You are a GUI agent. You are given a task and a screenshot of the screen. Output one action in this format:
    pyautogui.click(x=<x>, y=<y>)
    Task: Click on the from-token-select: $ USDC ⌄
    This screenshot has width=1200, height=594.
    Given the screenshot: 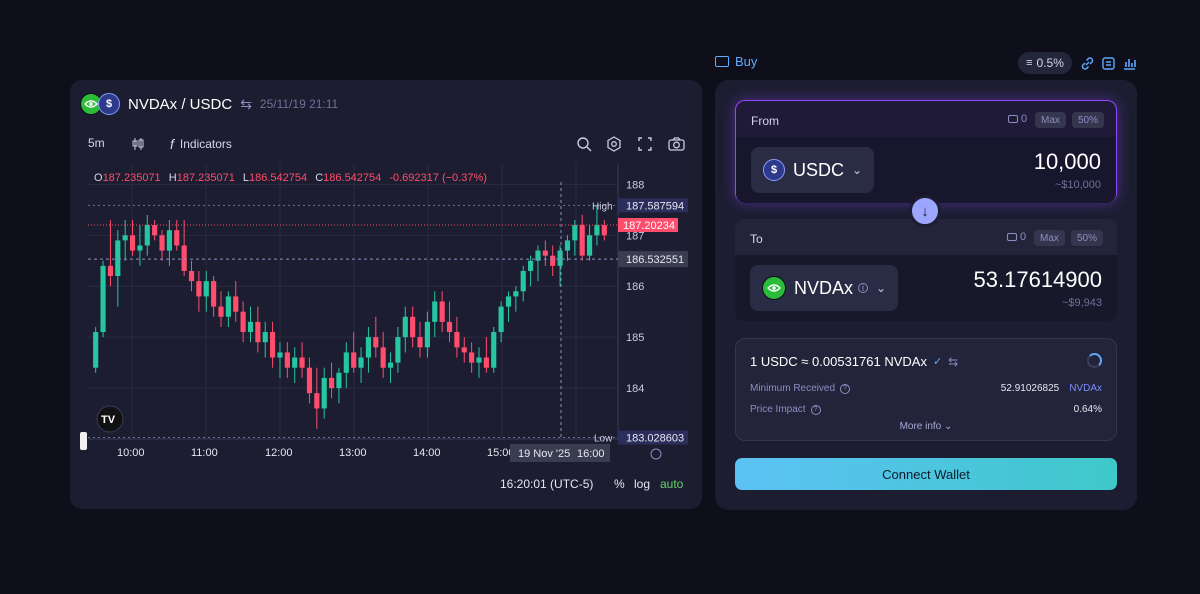 What is the action you would take?
    pyautogui.click(x=813, y=170)
    